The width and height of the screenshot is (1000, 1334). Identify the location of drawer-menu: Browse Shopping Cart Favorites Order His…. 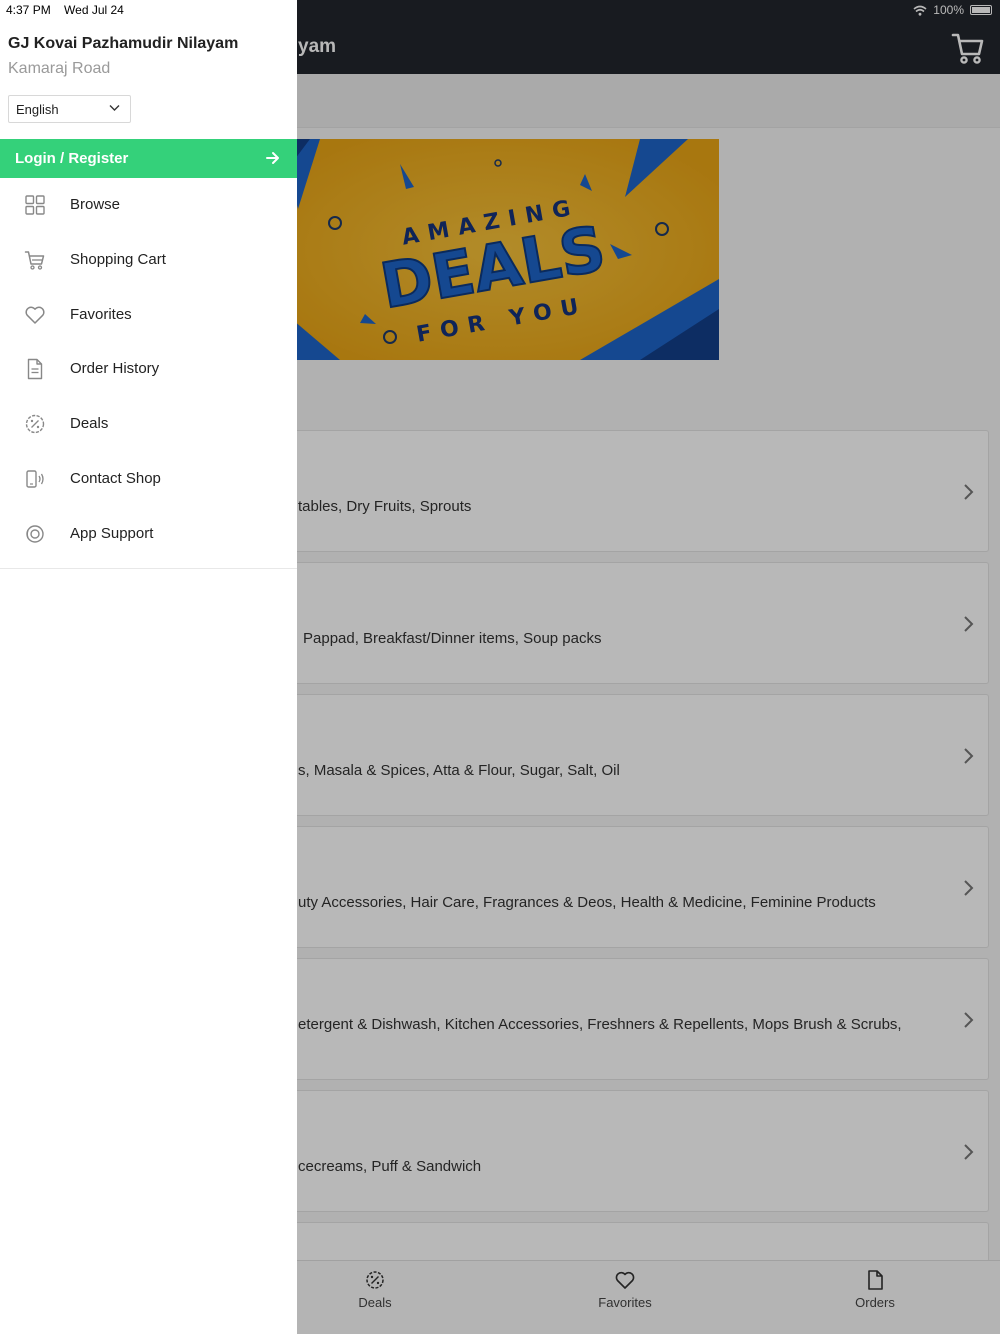
(148, 370).